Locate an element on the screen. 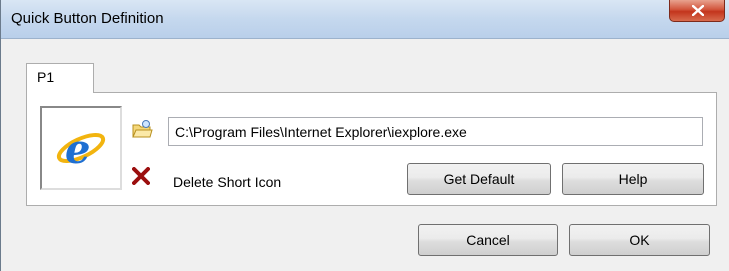 The width and height of the screenshot is (729, 271). close-button is located at coordinates (697, 11).